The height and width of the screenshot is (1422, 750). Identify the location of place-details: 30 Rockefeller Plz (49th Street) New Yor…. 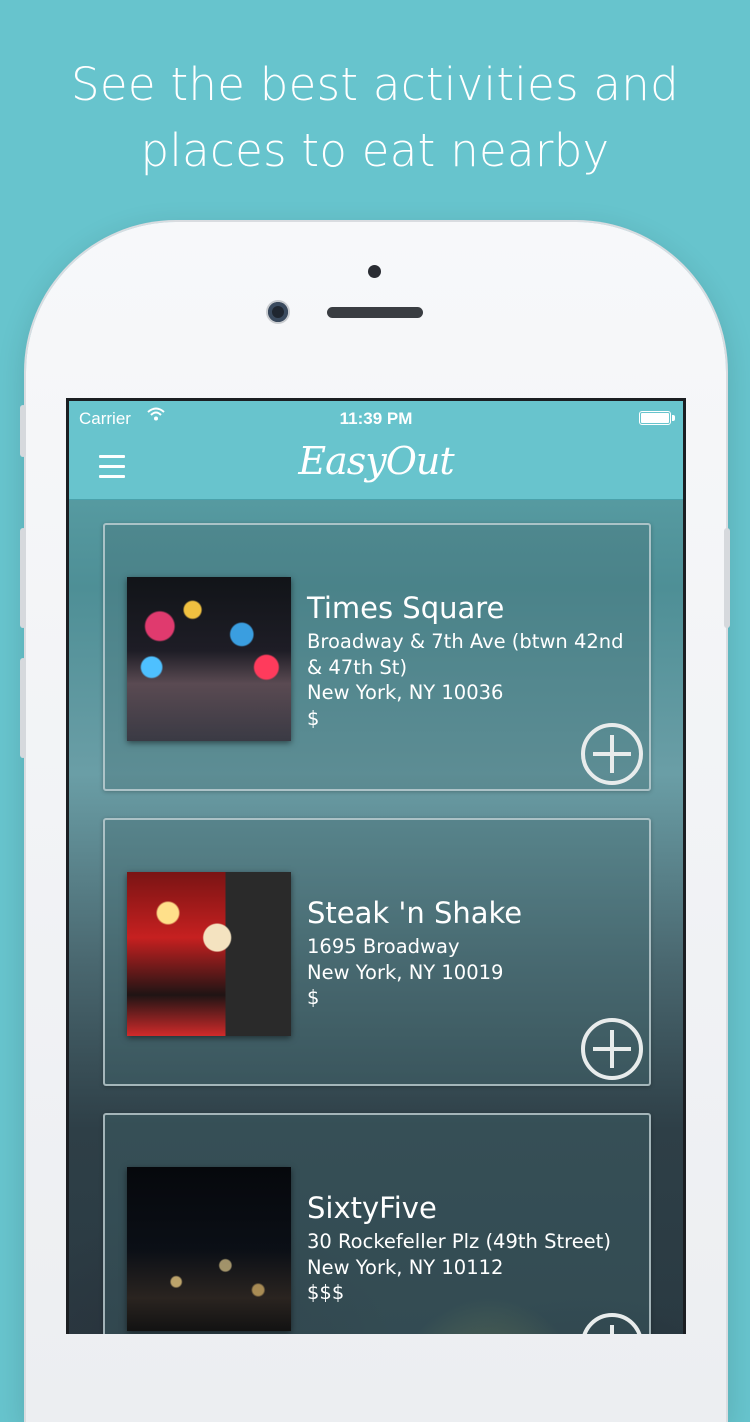
(467, 1267).